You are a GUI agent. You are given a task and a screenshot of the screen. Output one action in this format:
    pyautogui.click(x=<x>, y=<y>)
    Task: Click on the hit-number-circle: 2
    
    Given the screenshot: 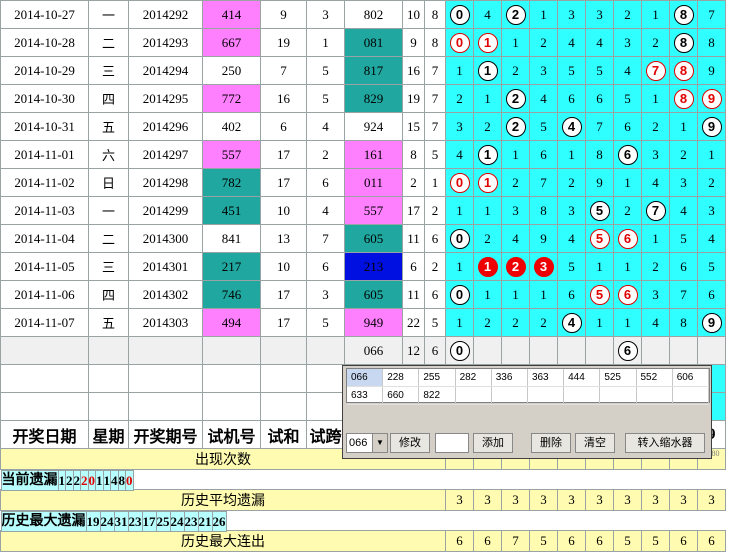 What is the action you would take?
    pyautogui.click(x=515, y=14)
    